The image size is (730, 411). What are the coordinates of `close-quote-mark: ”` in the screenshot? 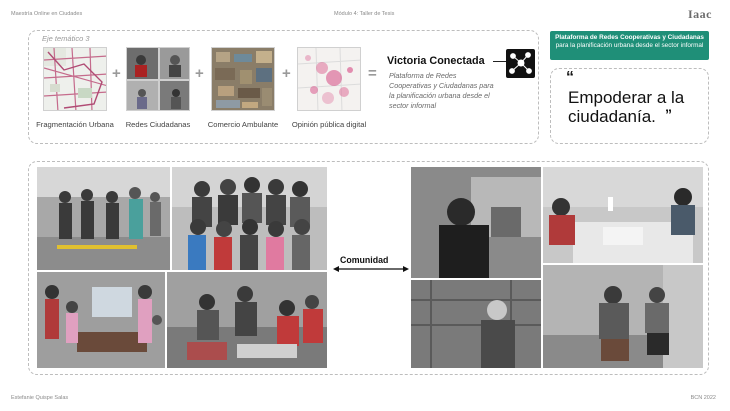 It's located at (668, 114).